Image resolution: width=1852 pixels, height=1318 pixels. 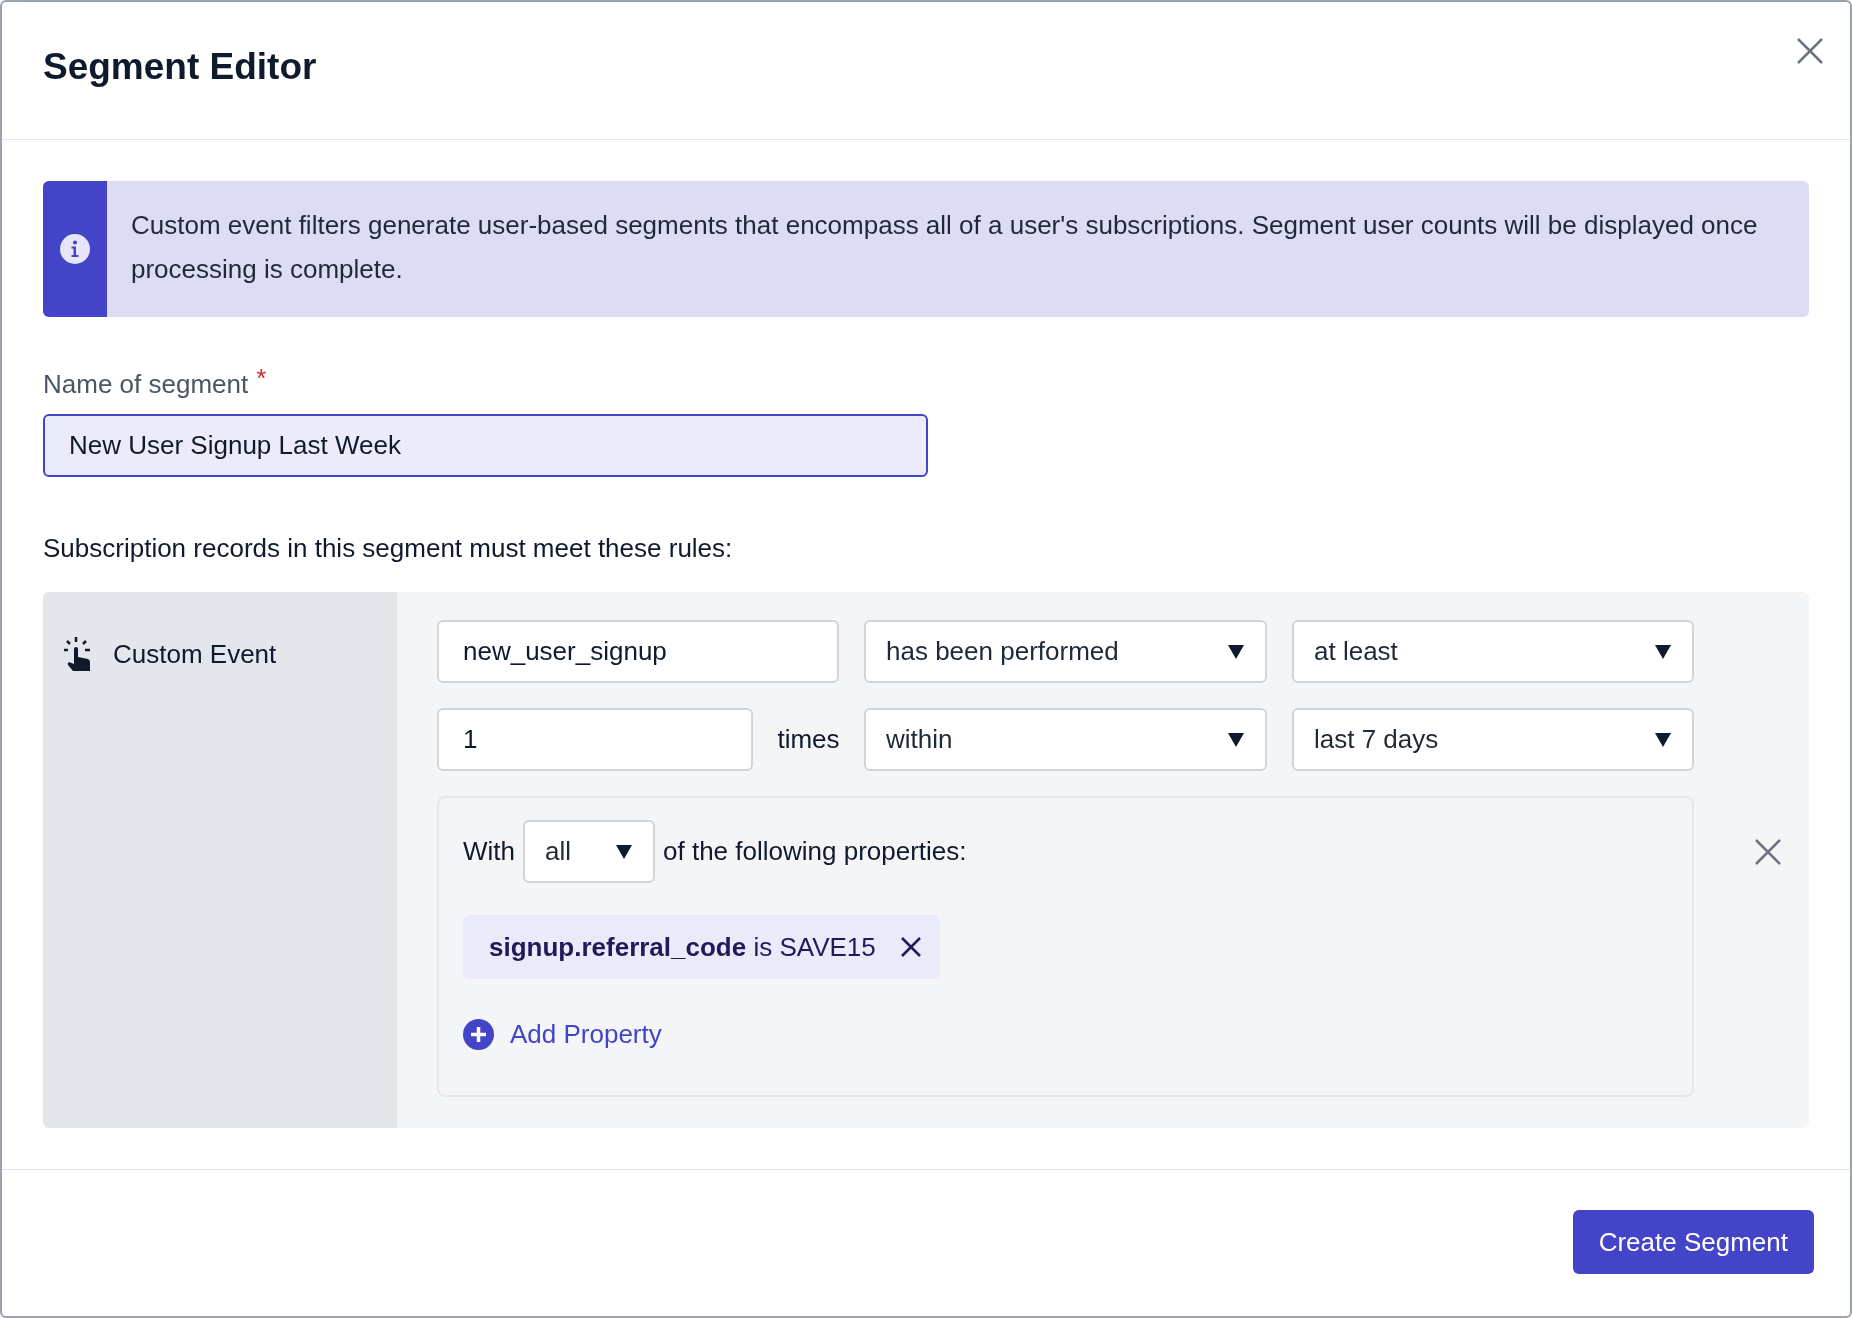 I want to click on dialog-title: Segment Editor, so click(x=180, y=66).